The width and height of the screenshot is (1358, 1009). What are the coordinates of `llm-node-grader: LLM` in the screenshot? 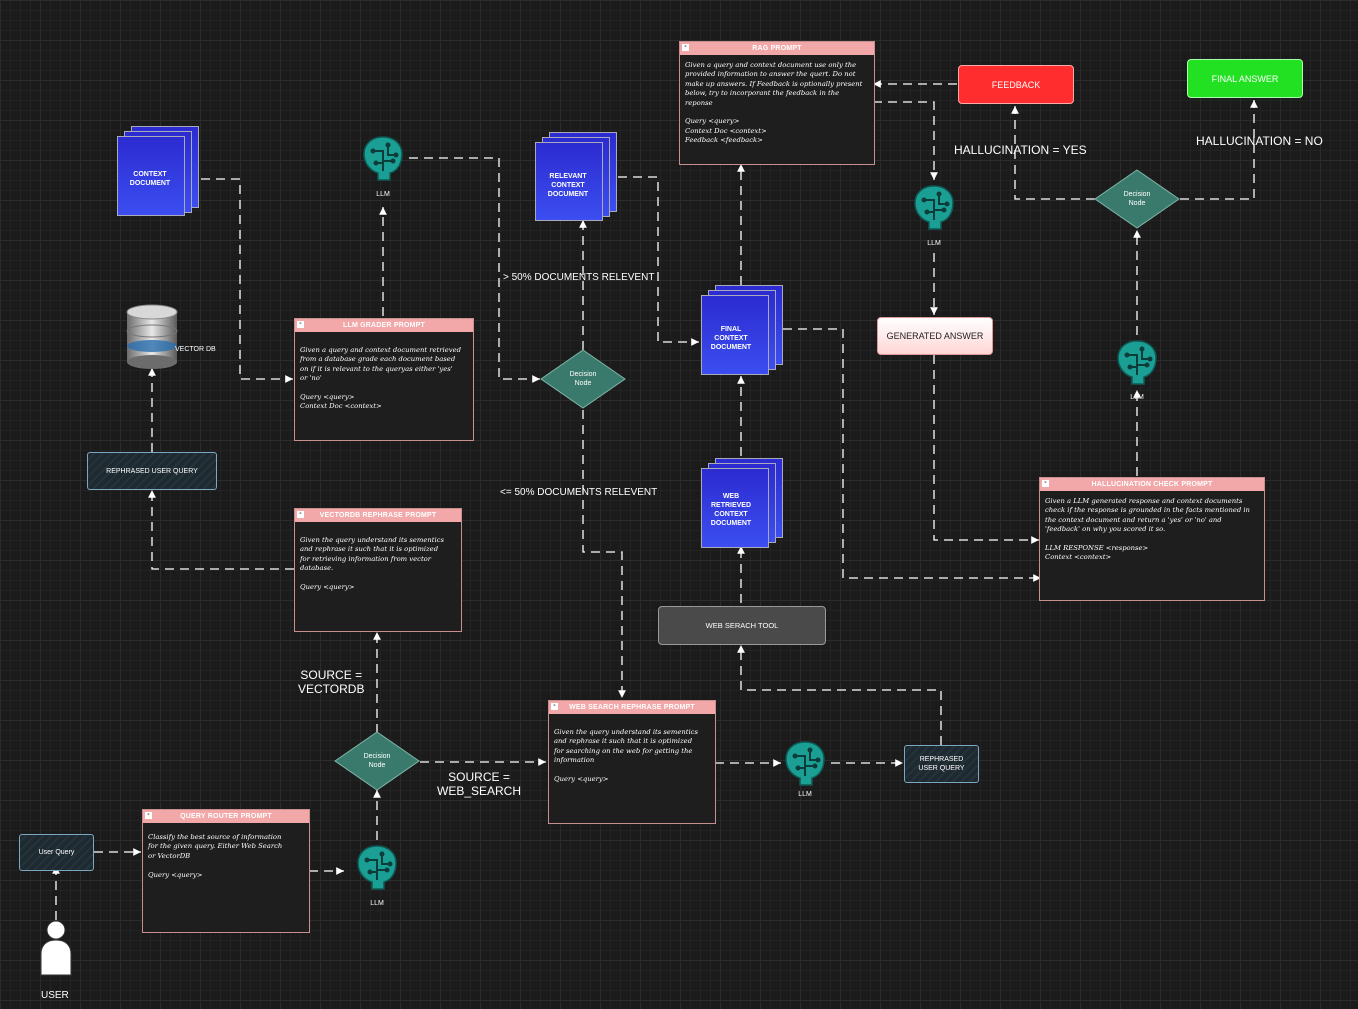 It's located at (383, 168).